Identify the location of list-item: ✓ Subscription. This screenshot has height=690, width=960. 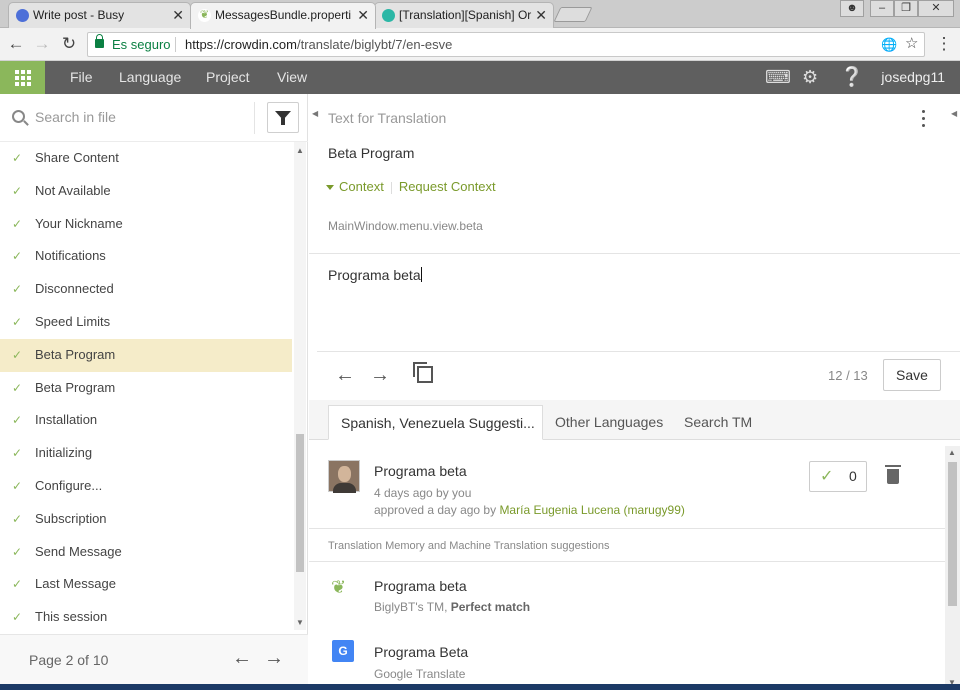
(146, 519).